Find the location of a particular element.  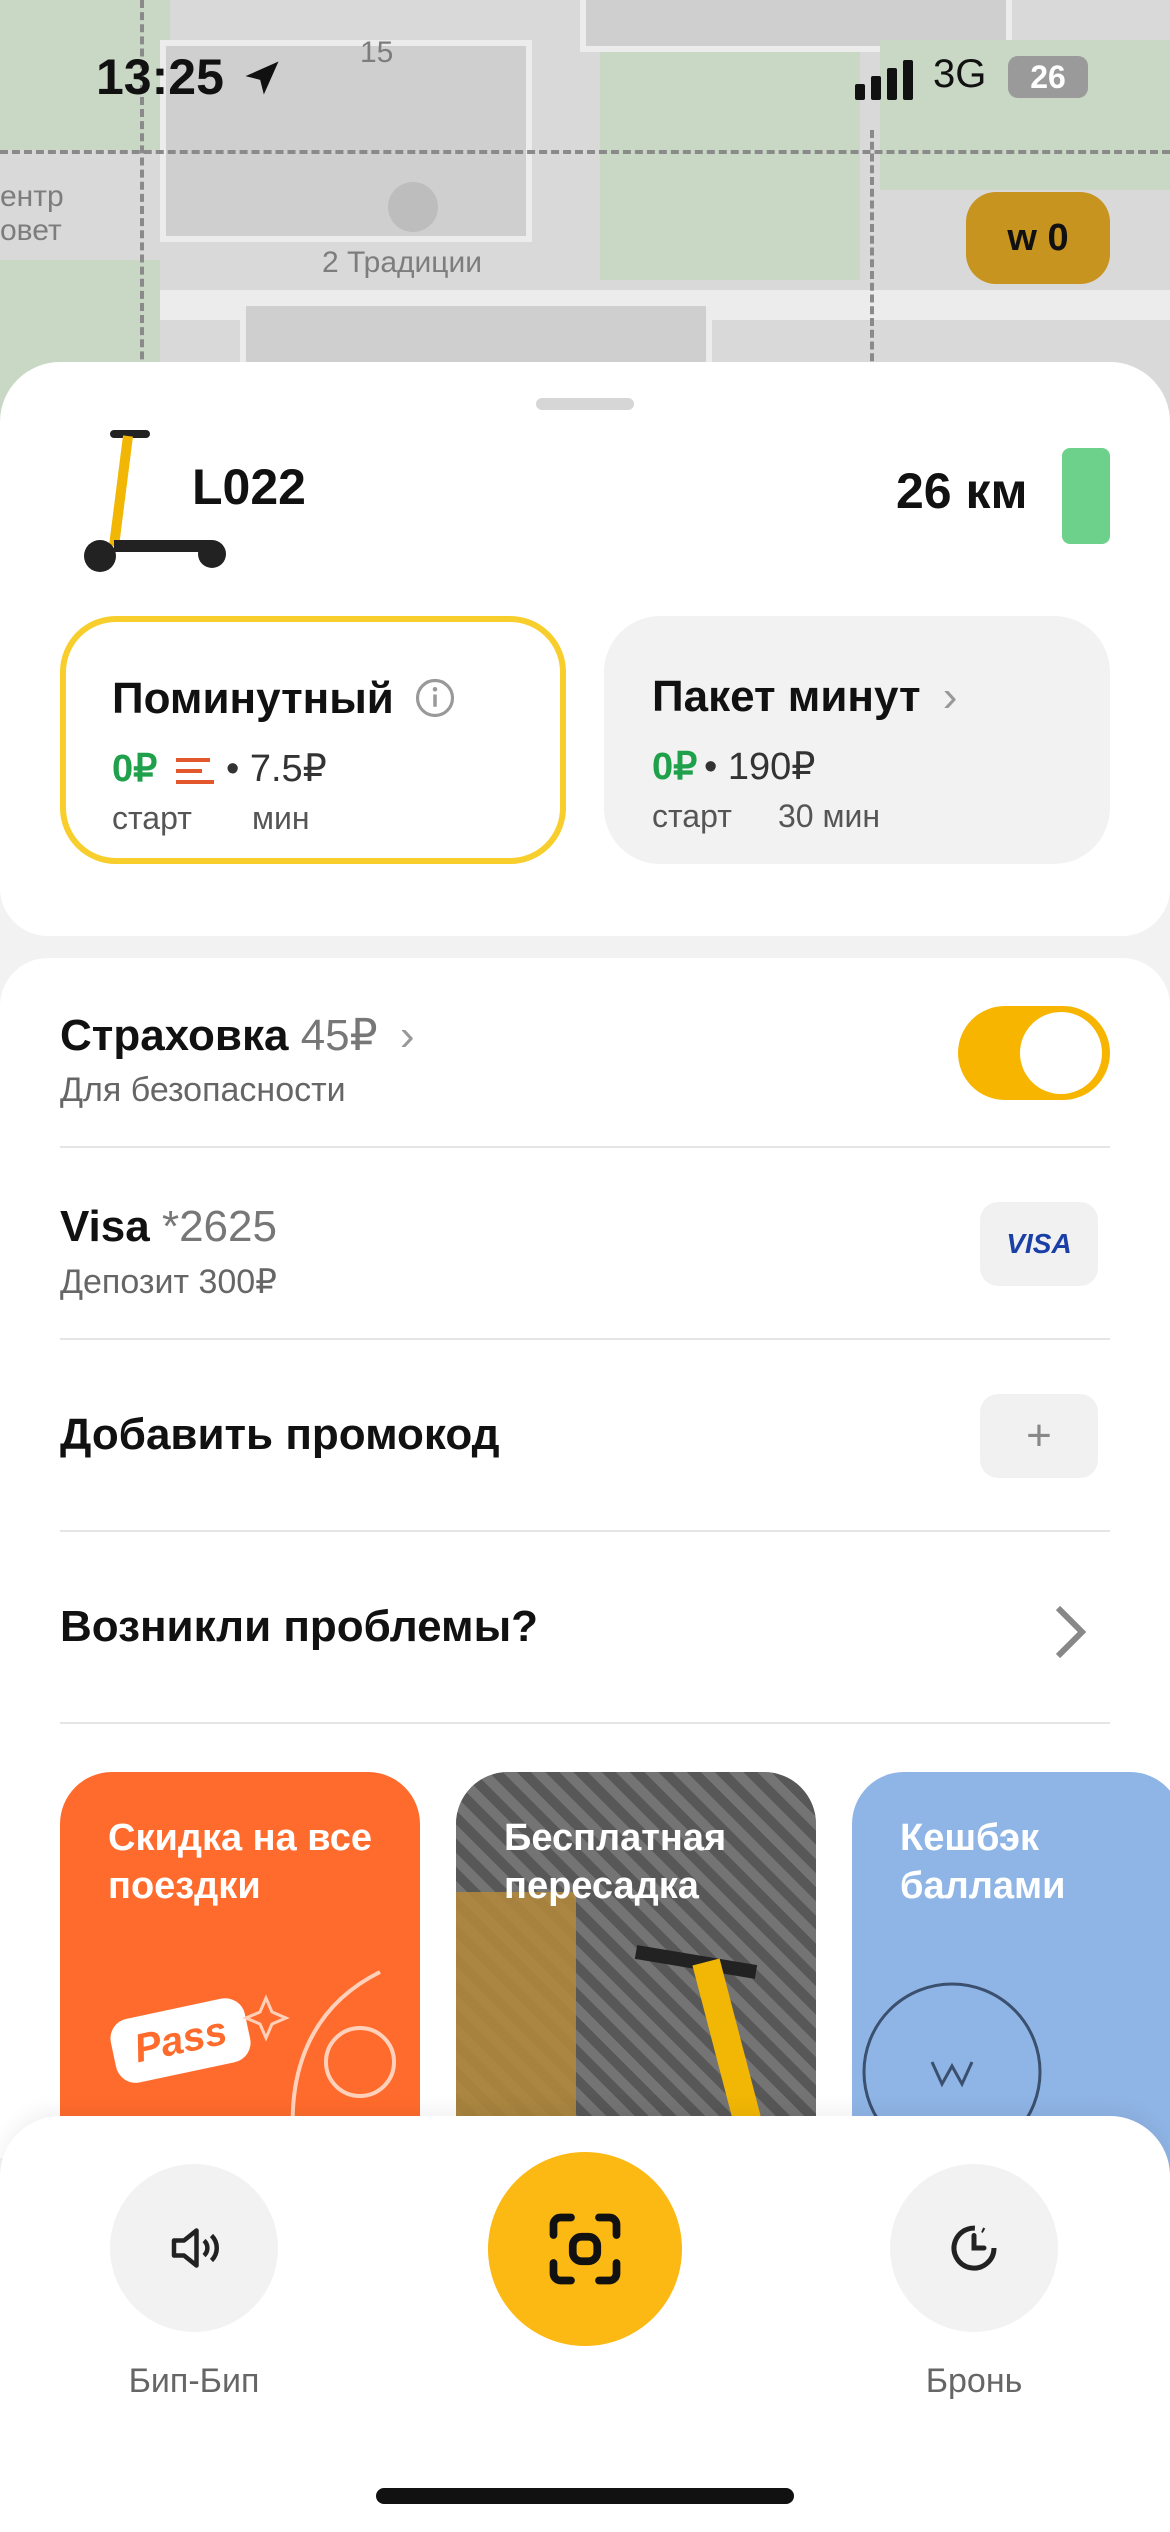

insurance-row: Страховка 45₽ › Для безопасности is located at coordinates (585, 1060).